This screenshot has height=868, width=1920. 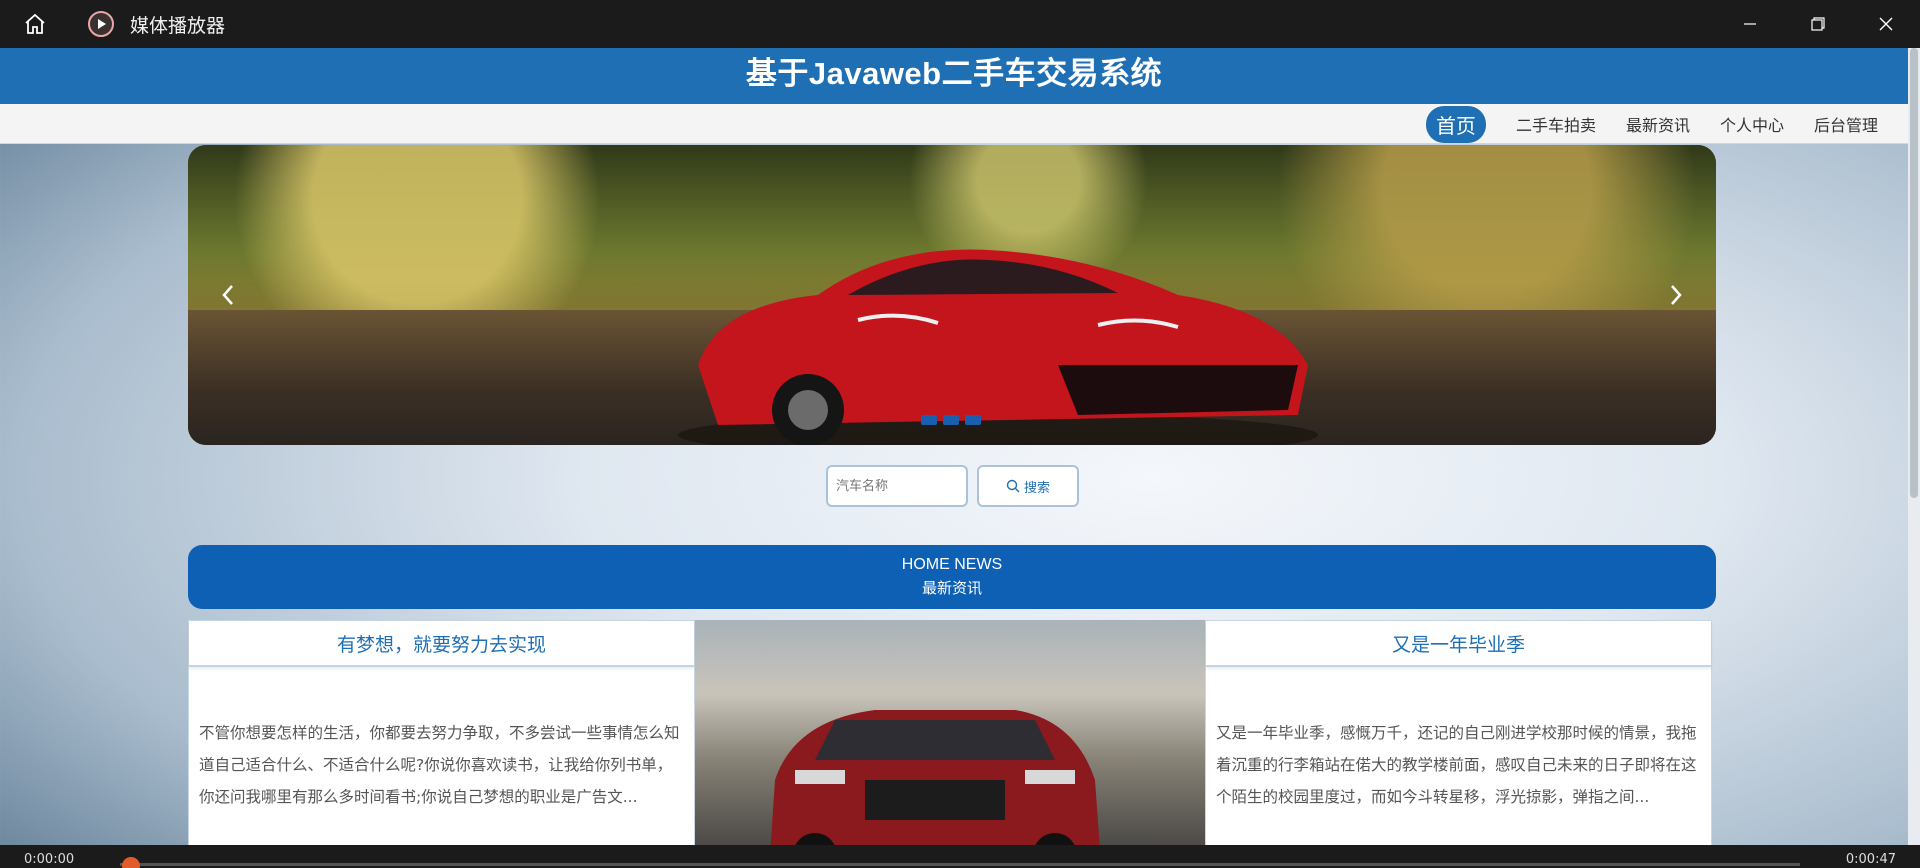 I want to click on seek-bar, so click(x=960, y=864).